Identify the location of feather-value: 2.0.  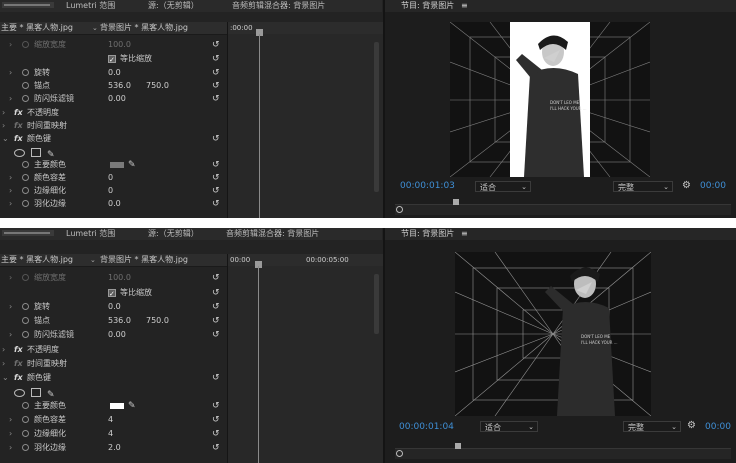
(114, 448).